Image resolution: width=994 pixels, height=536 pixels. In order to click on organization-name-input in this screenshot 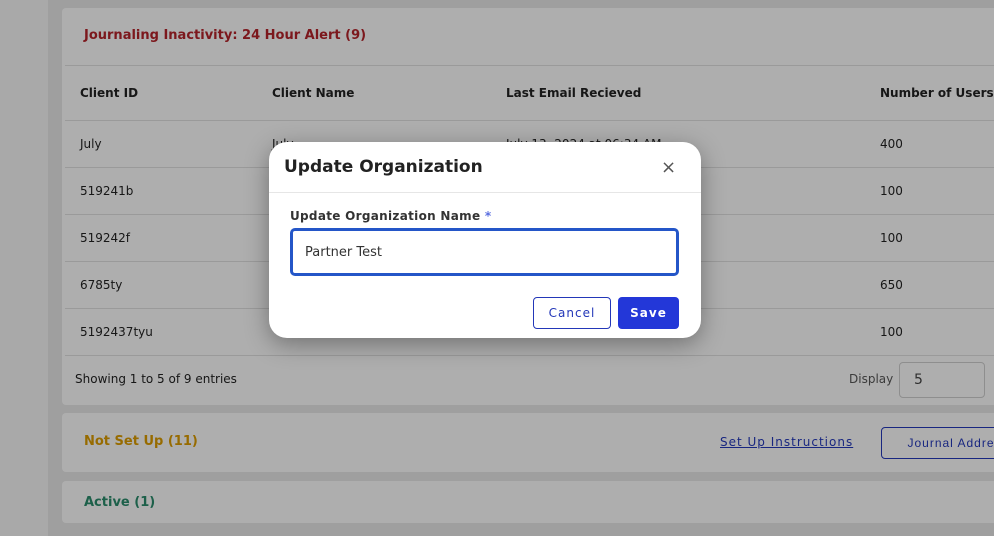, I will do `click(484, 252)`.